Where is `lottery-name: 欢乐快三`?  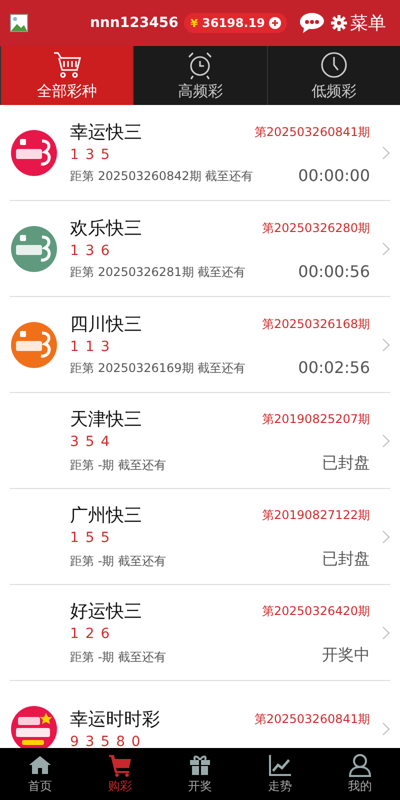 lottery-name: 欢乐快三 is located at coordinates (106, 228).